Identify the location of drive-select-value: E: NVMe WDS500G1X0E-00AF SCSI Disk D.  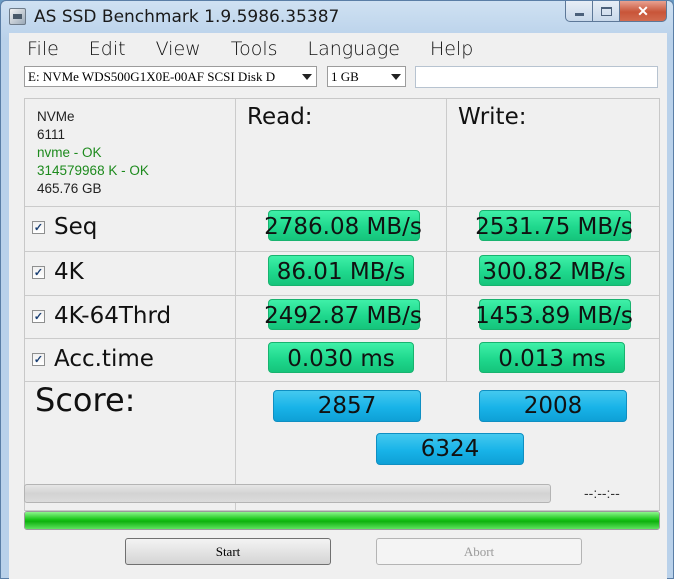
(152, 76).